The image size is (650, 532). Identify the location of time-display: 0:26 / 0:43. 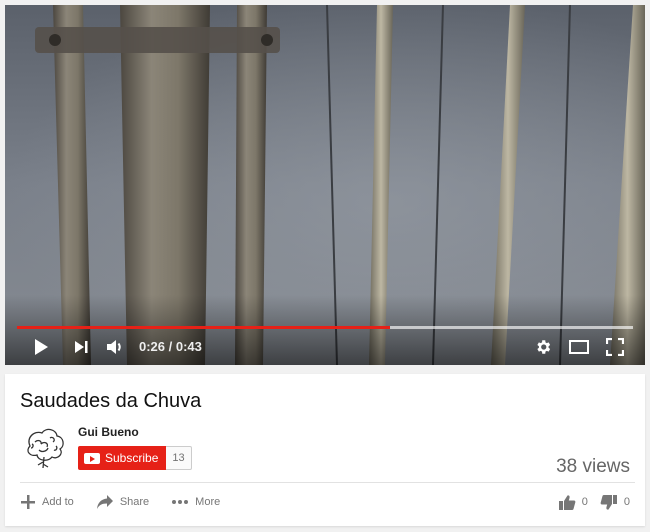
(170, 346).